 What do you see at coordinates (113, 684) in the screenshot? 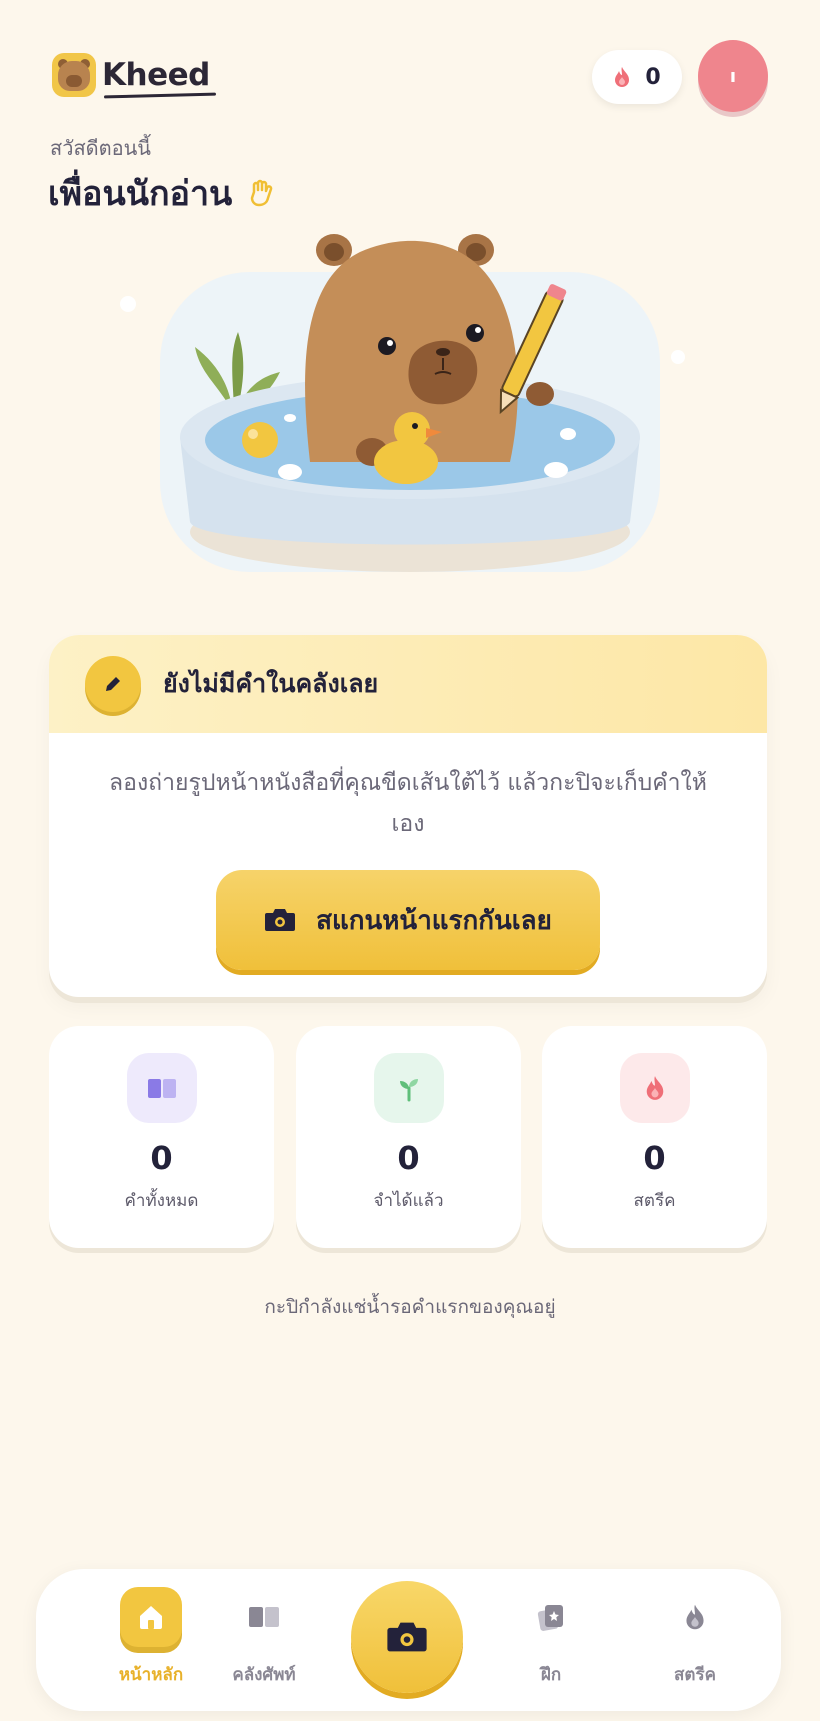
I see `pencil-icon` at bounding box center [113, 684].